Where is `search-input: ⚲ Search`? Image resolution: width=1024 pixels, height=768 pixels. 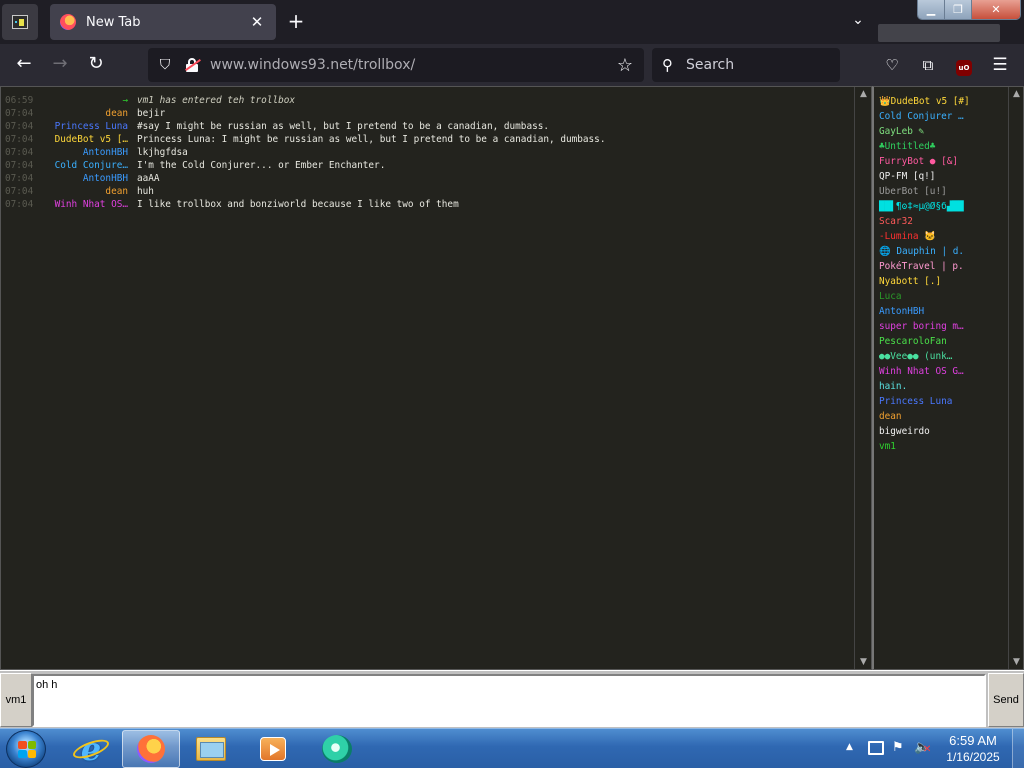
search-input: ⚲ Search is located at coordinates (746, 65).